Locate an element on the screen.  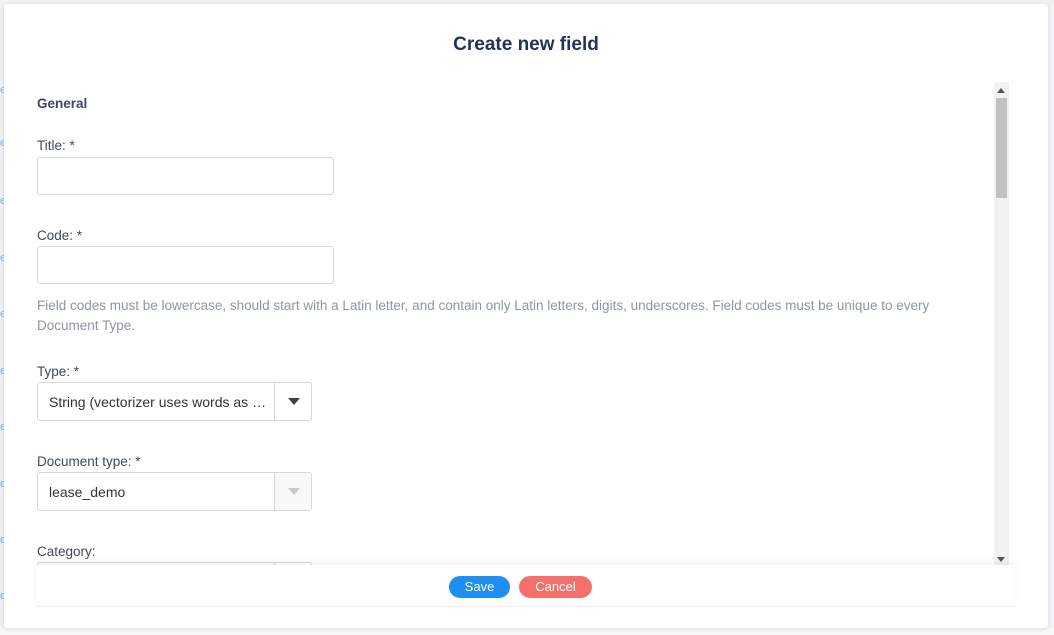
scrollbar-thumb is located at coordinates (1001, 148).